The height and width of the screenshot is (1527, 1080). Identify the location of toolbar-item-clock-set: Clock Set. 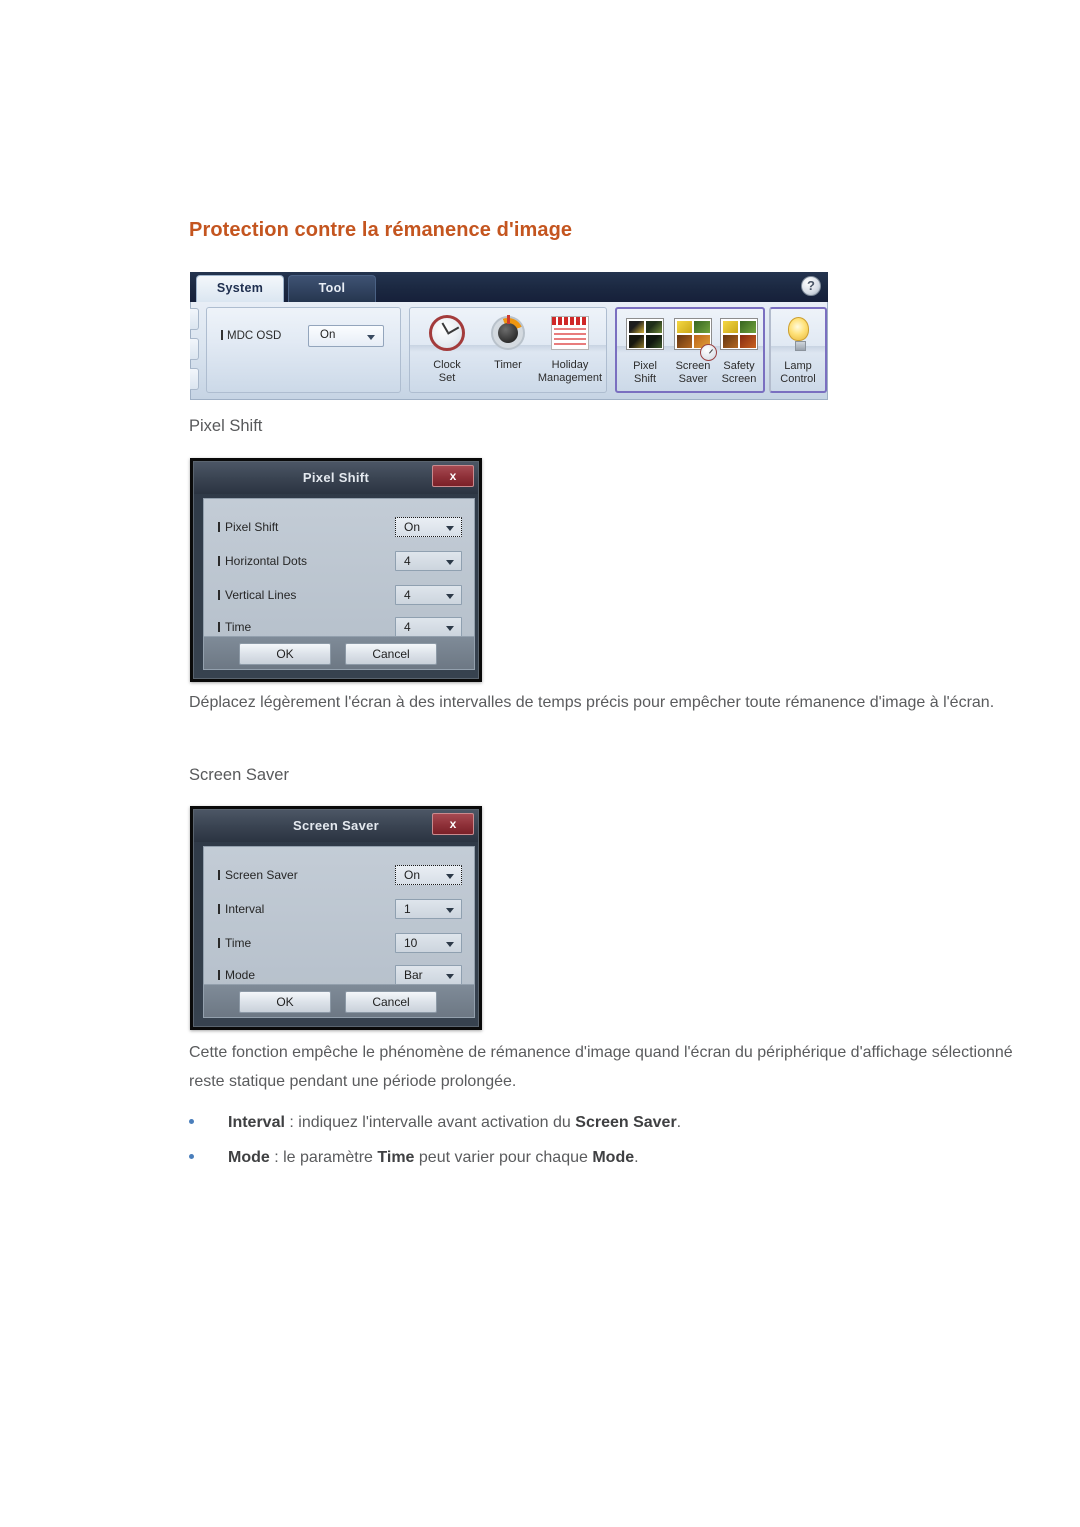
(447, 349).